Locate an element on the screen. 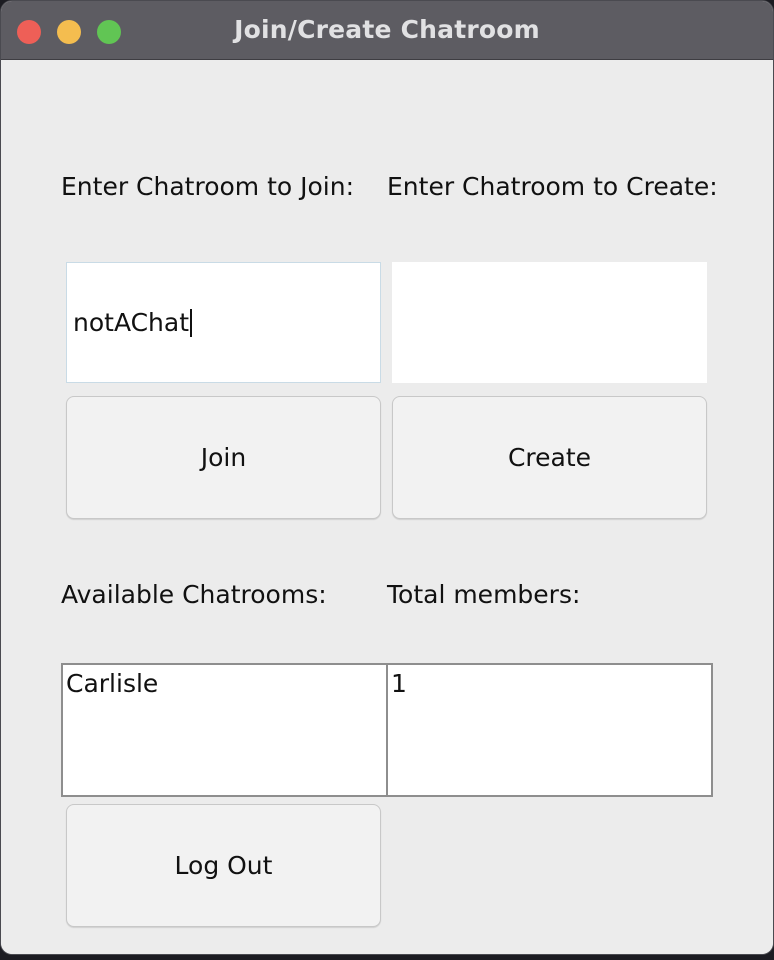 This screenshot has height=960, width=774. join-chatroom-label: Enter Chatroom to Join: is located at coordinates (208, 186).